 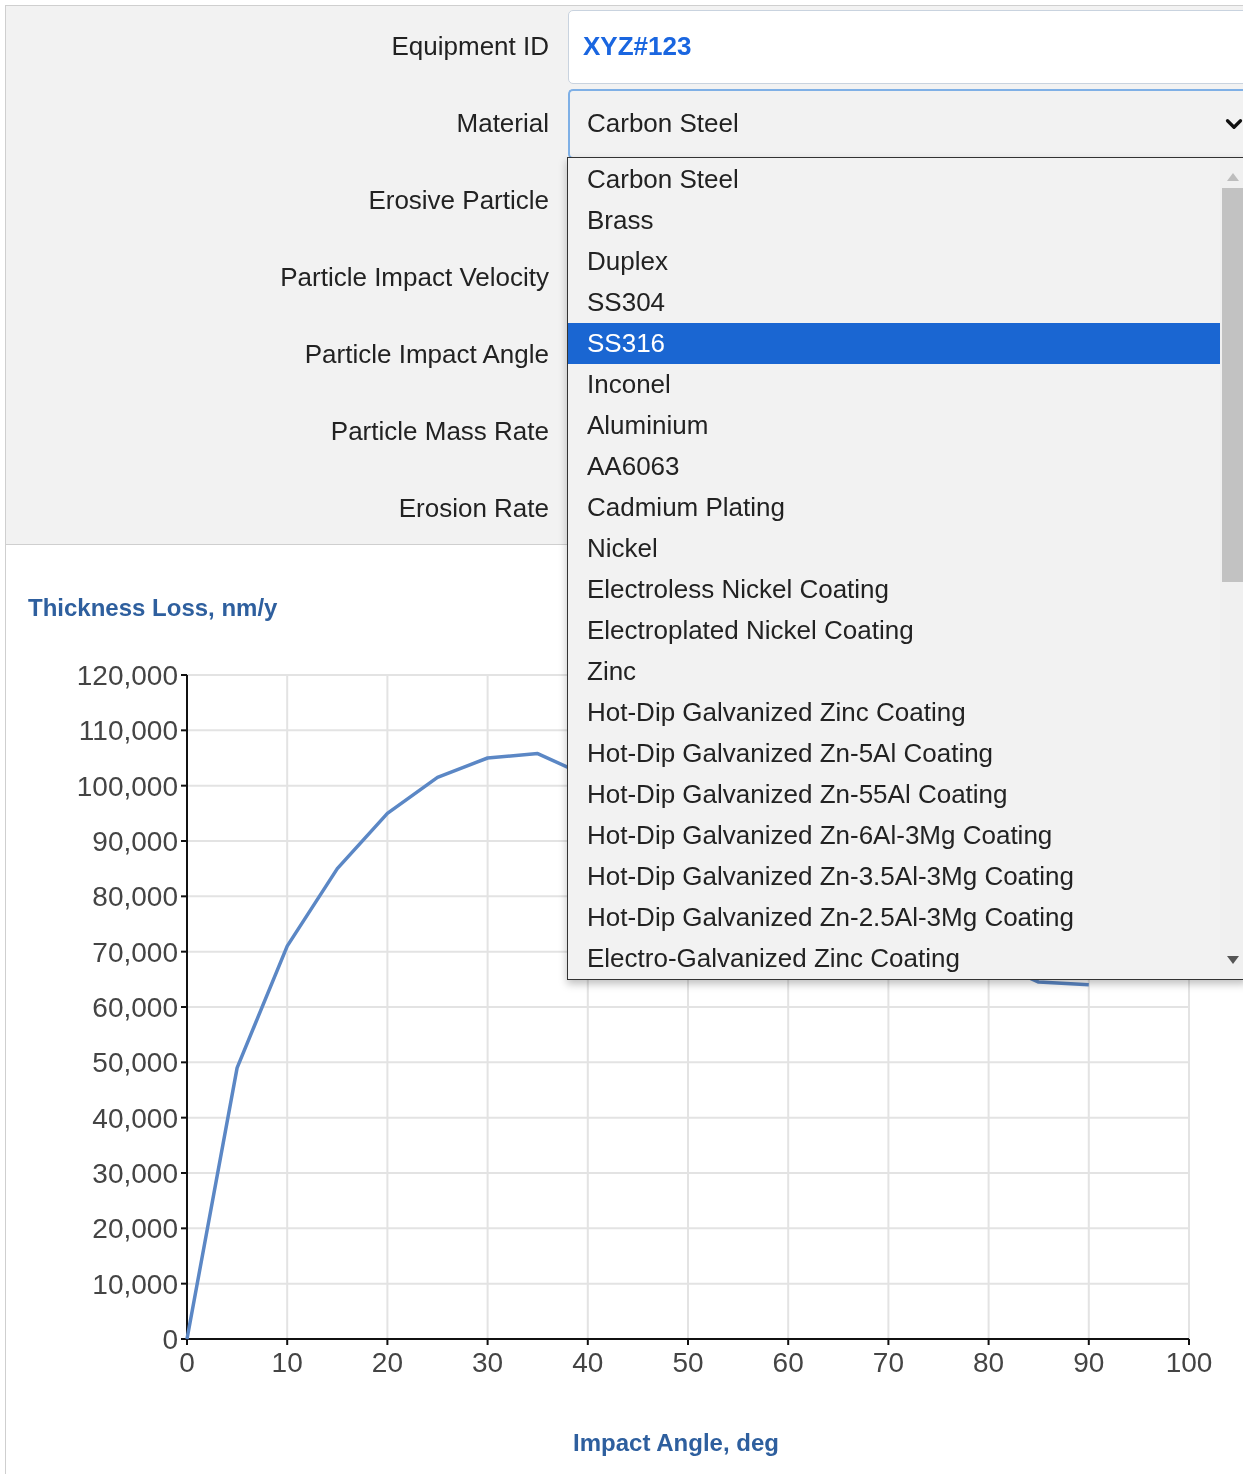 What do you see at coordinates (894, 343) in the screenshot?
I see `dropdown-option: SS316` at bounding box center [894, 343].